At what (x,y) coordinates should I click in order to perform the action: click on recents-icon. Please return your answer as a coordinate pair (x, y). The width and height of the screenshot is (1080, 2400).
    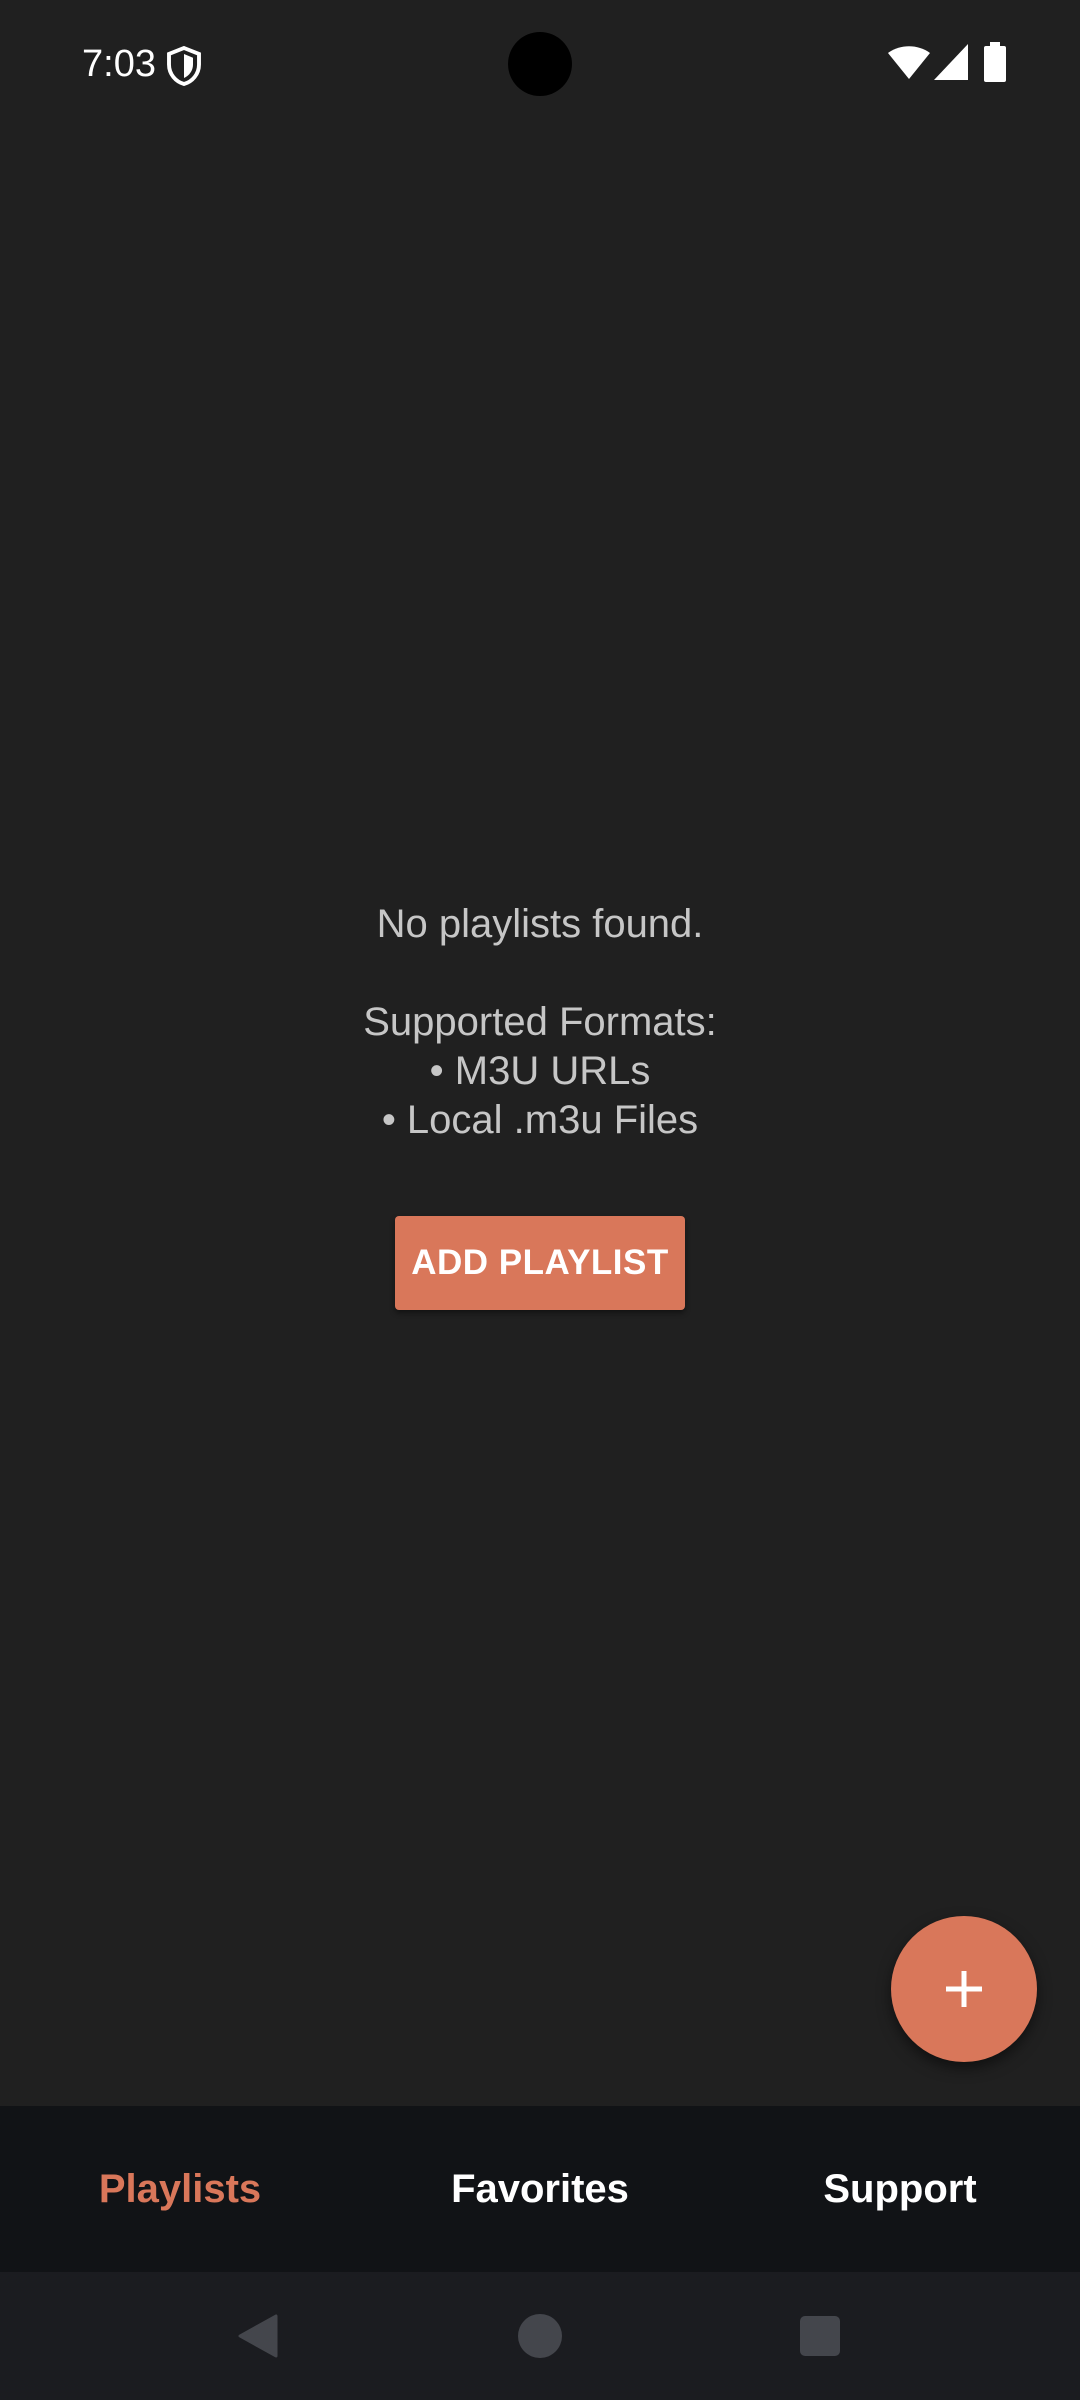
    Looking at the image, I should click on (820, 2336).